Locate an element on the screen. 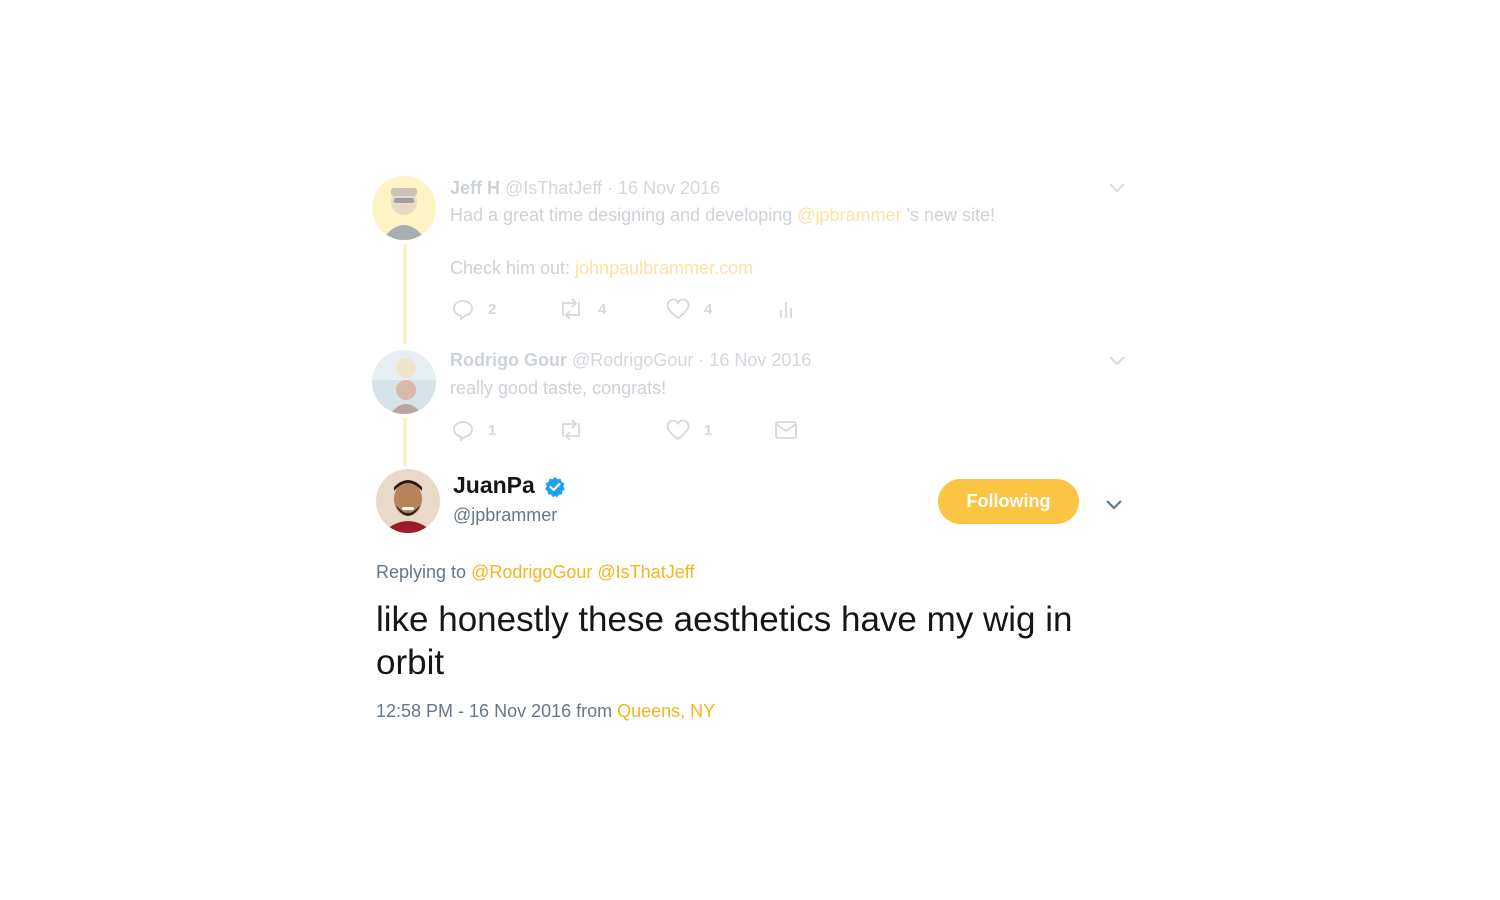 The width and height of the screenshot is (1500, 900). tweet-location-link: Queens, NY is located at coordinates (666, 711).